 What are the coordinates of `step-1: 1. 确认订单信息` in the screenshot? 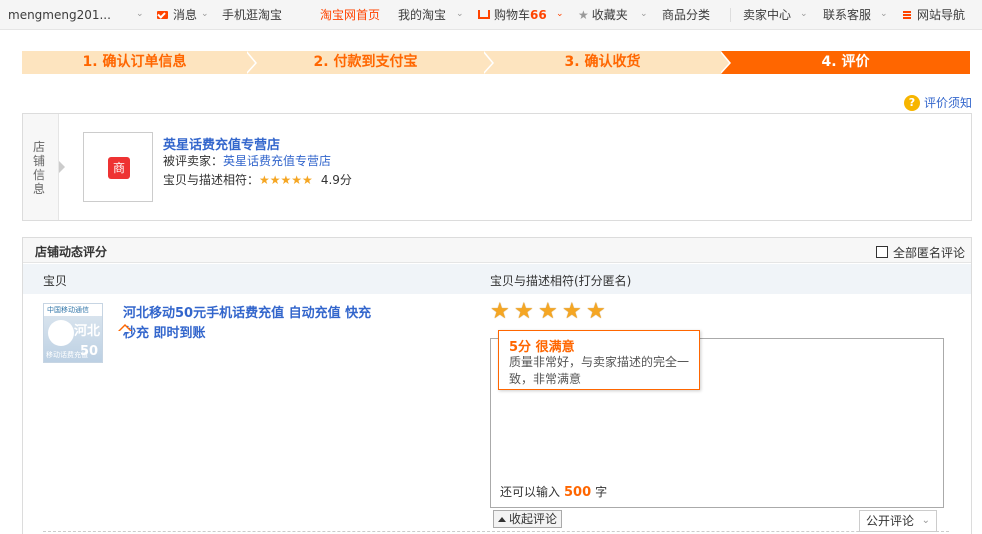 It's located at (134, 62).